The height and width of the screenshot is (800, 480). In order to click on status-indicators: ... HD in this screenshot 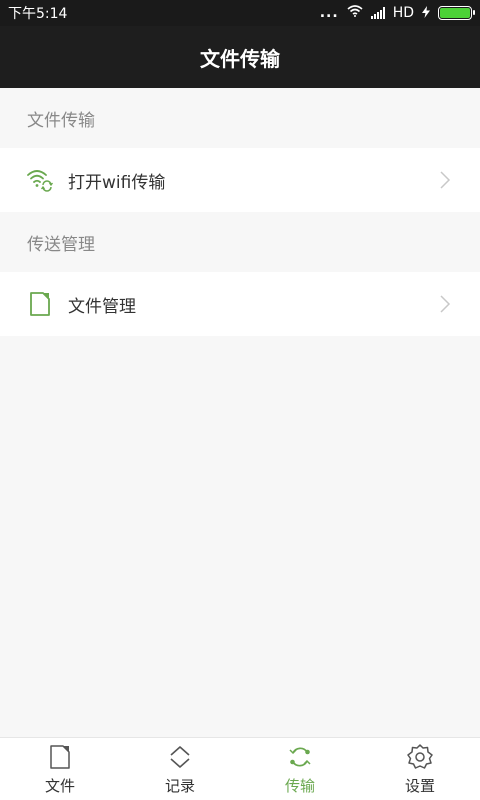, I will do `click(397, 13)`.